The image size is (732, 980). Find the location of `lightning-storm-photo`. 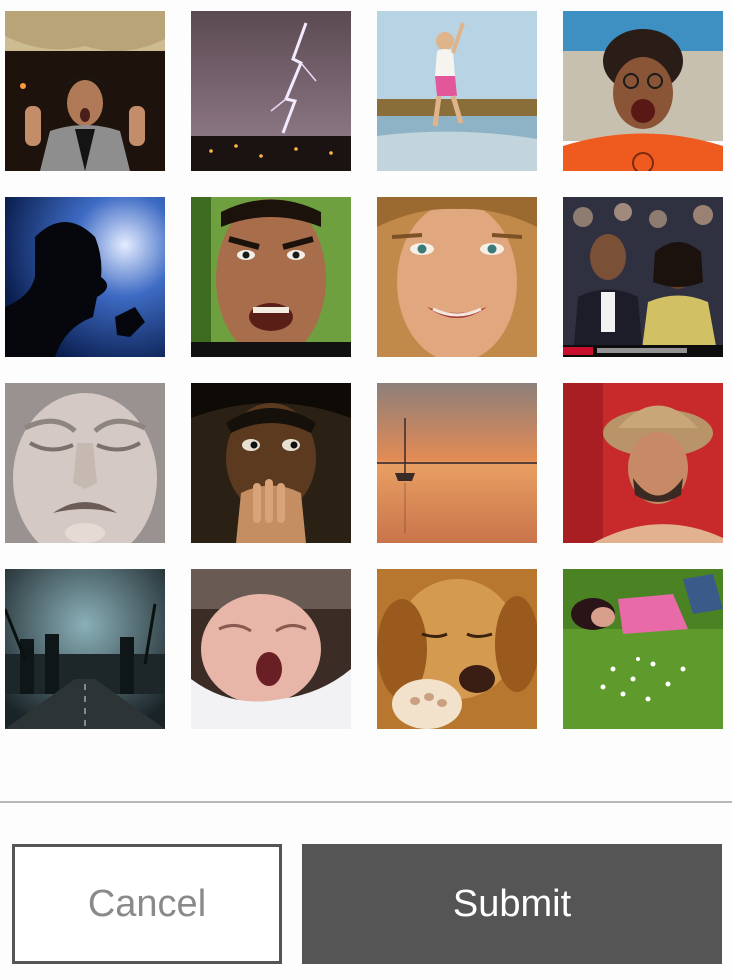

lightning-storm-photo is located at coordinates (271, 91).